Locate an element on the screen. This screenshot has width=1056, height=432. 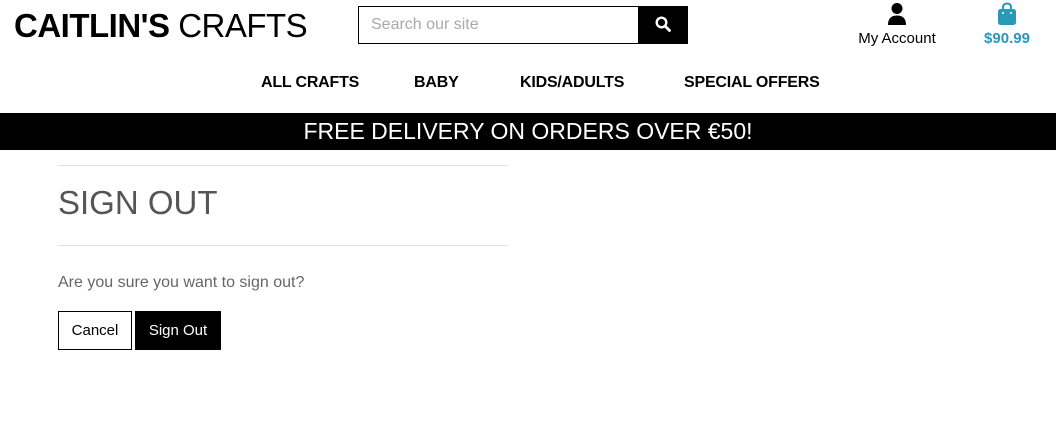
sign-out-button: Sign Out is located at coordinates (178, 330).